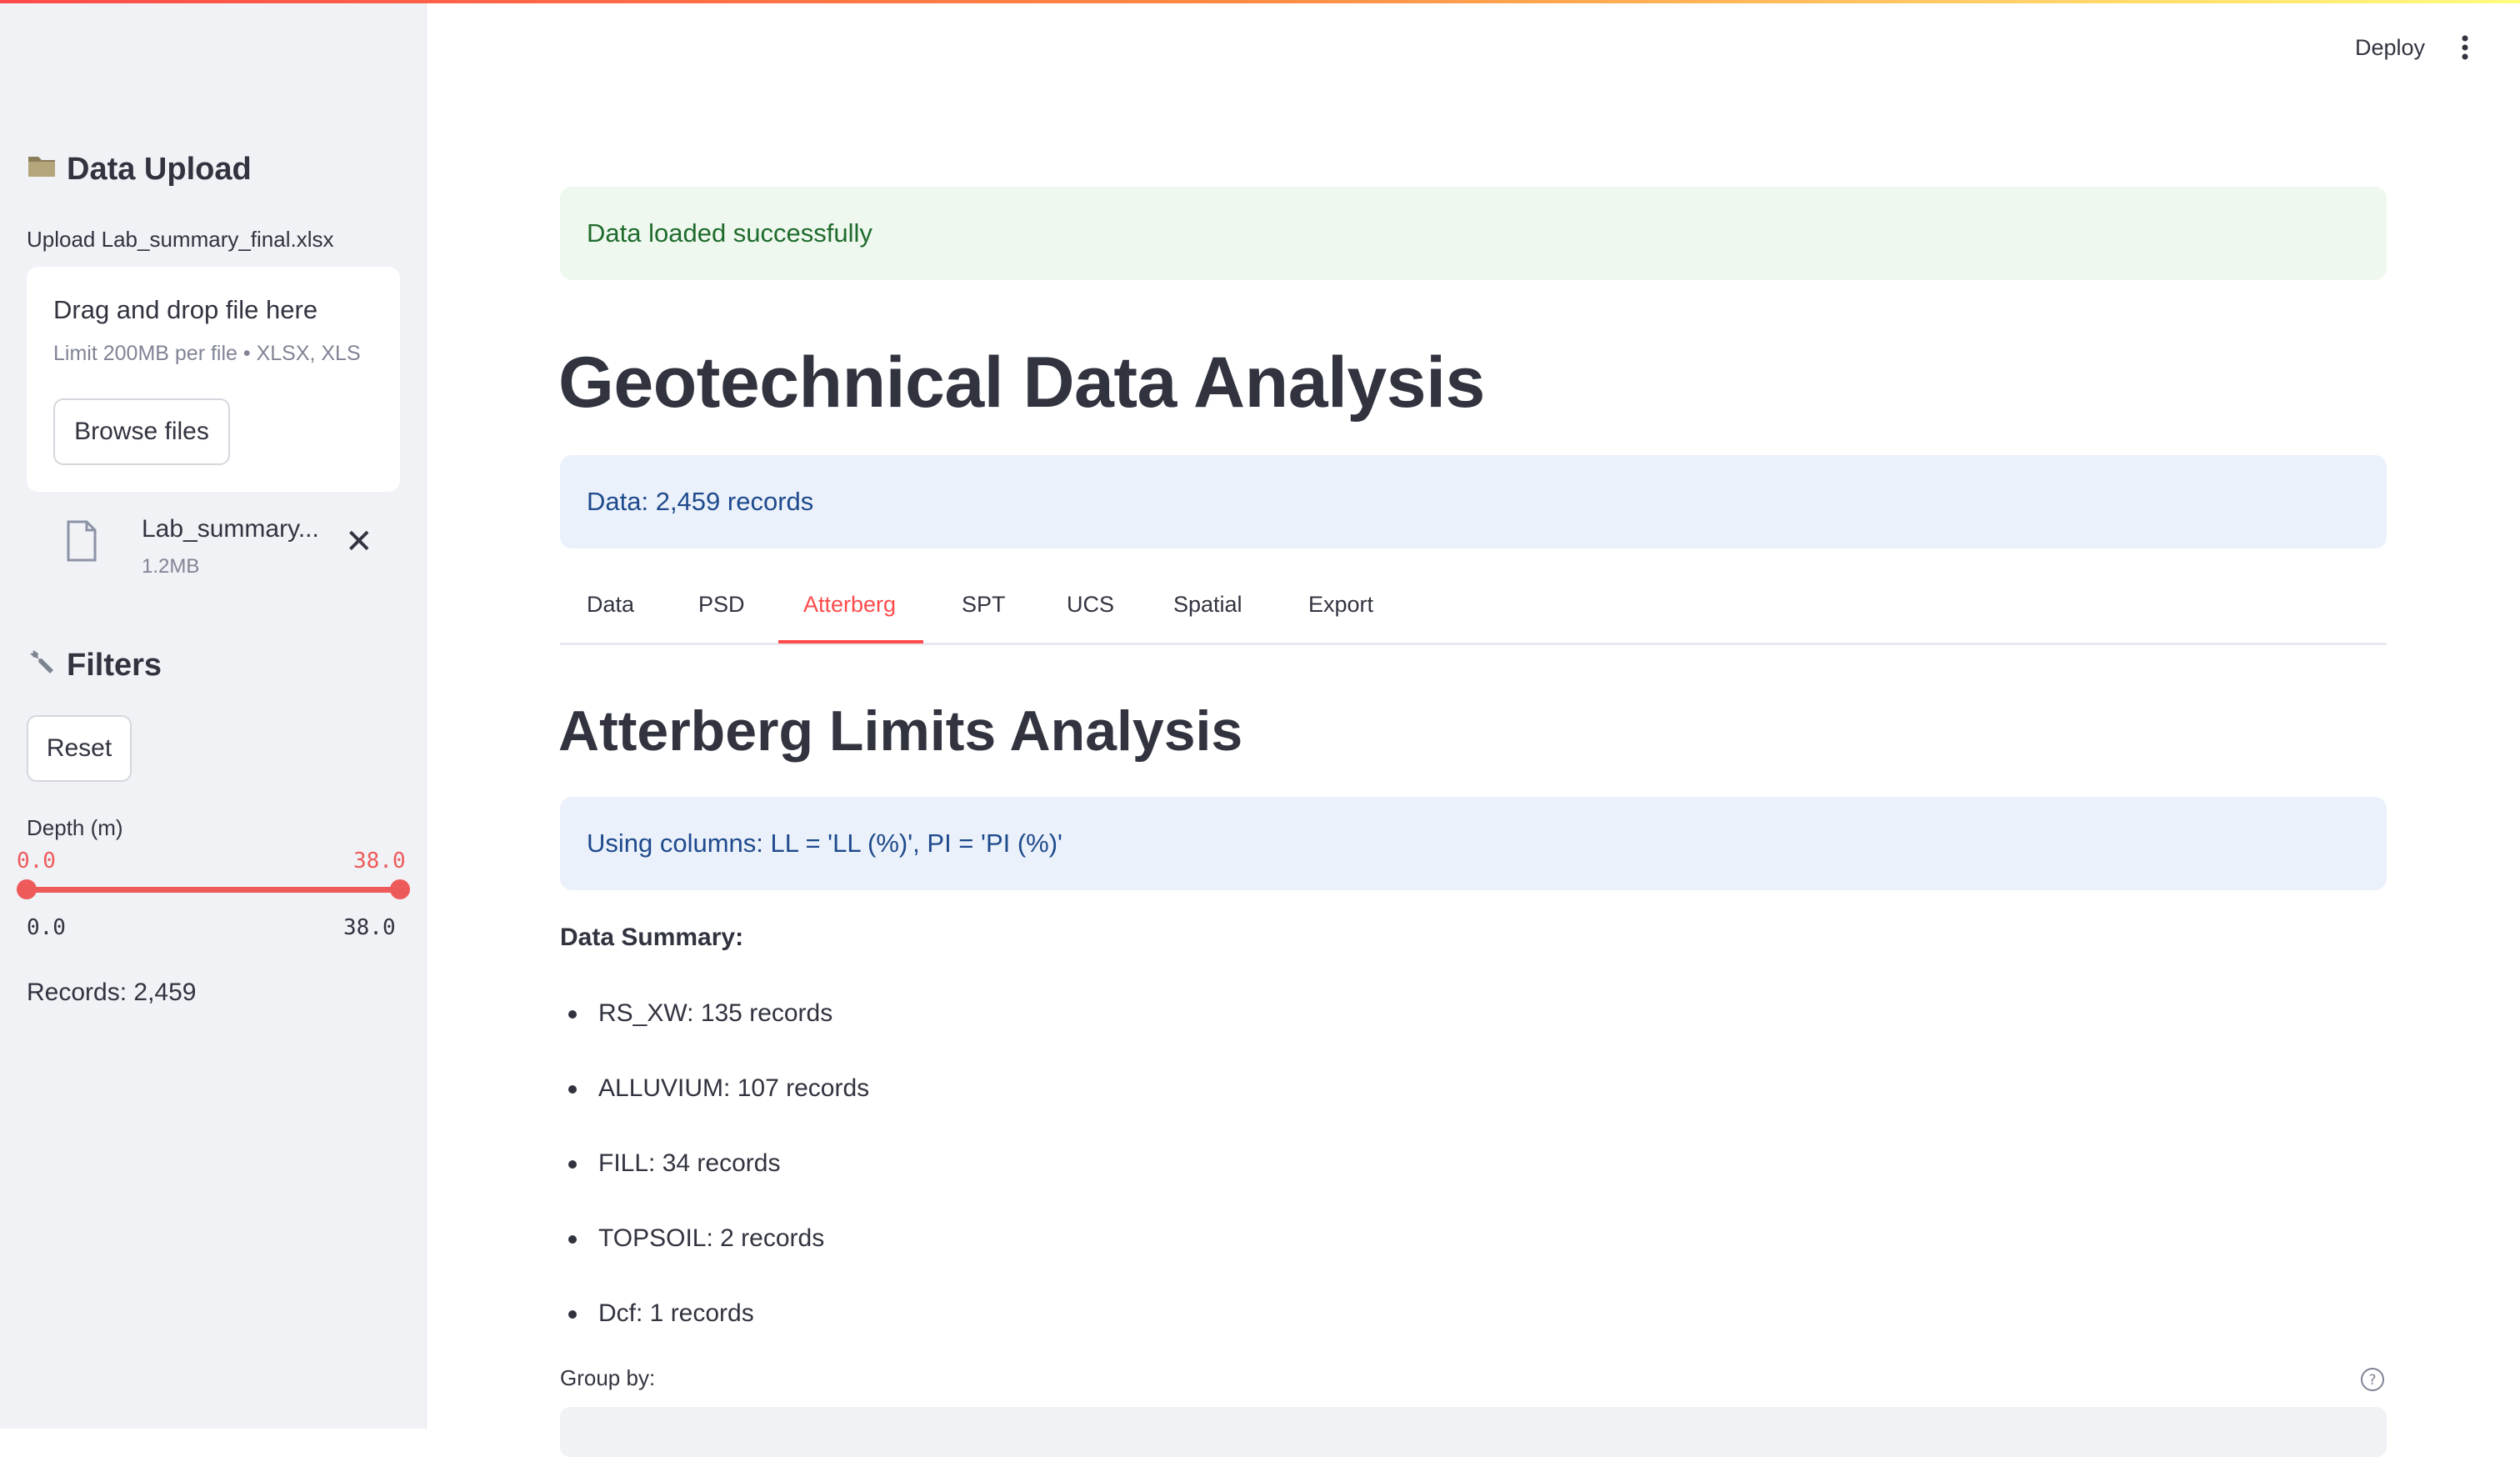 Image resolution: width=2520 pixels, height=1457 pixels. I want to click on depth-range-min: 0.0, so click(46, 927).